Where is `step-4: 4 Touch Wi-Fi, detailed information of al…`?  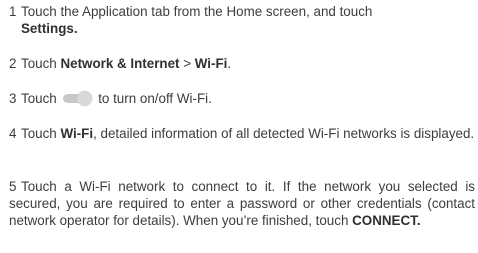
step-4: 4 Touch Wi-Fi, detailed information of al… is located at coordinates (242, 133).